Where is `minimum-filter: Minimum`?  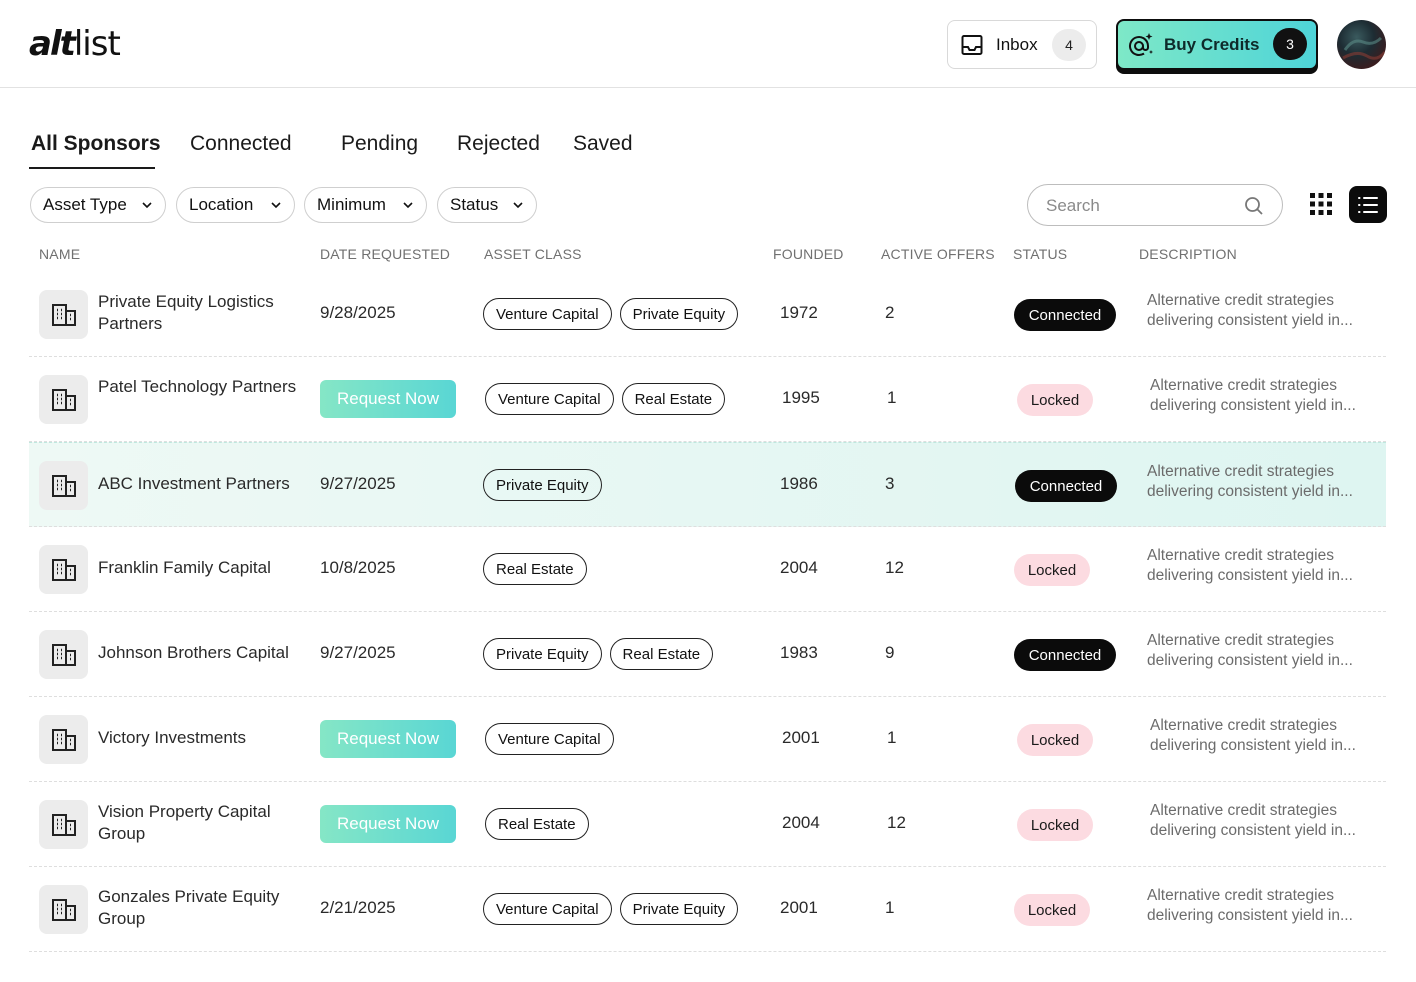 minimum-filter: Minimum is located at coordinates (365, 205).